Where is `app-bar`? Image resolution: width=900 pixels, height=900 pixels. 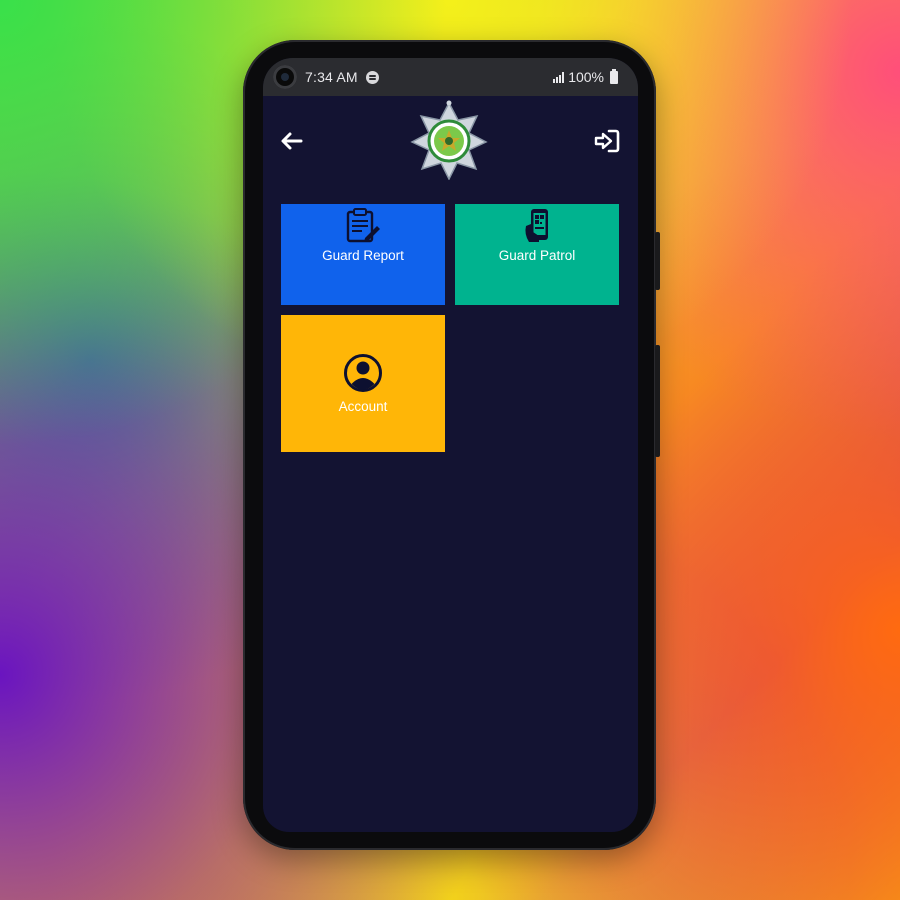 app-bar is located at coordinates (450, 145).